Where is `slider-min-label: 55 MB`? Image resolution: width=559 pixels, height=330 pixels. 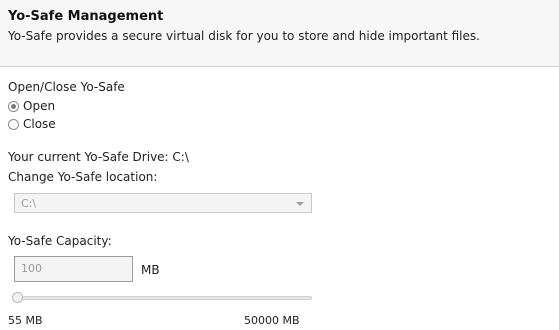
slider-min-label: 55 MB is located at coordinates (25, 320).